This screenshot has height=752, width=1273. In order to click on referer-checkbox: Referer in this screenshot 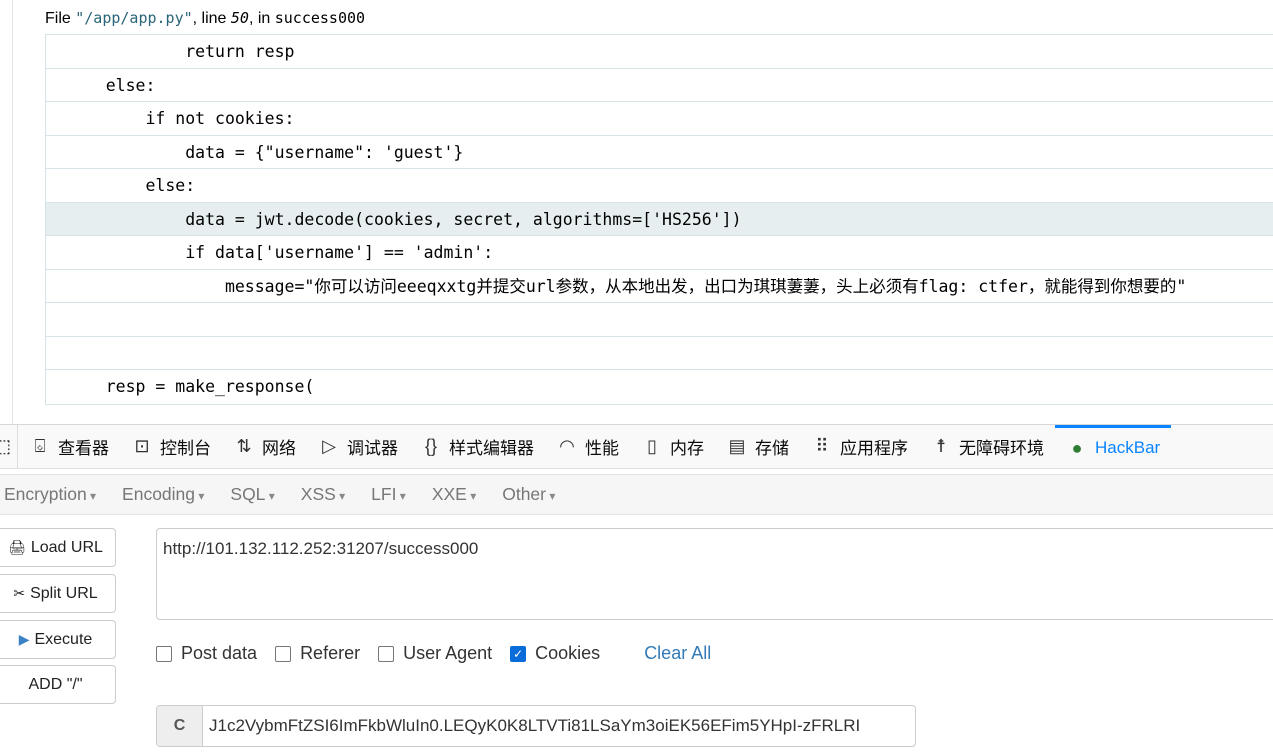, I will do `click(317, 653)`.